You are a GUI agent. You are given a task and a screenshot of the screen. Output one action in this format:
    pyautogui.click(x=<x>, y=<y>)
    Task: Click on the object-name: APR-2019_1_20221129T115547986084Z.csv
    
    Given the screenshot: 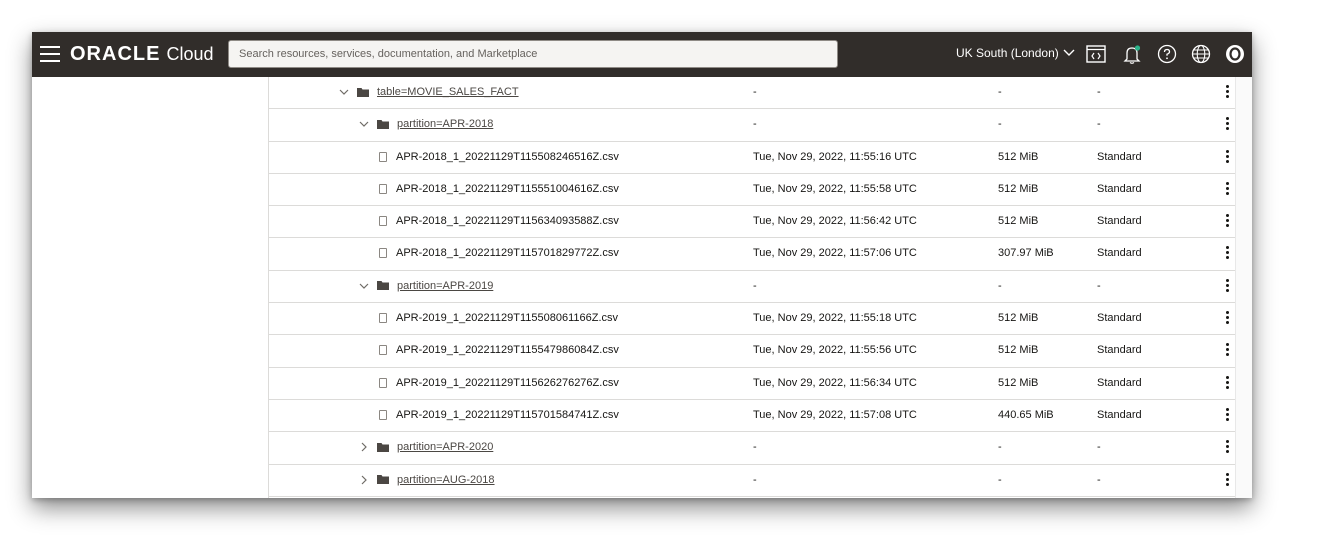 What is the action you would take?
    pyautogui.click(x=507, y=350)
    